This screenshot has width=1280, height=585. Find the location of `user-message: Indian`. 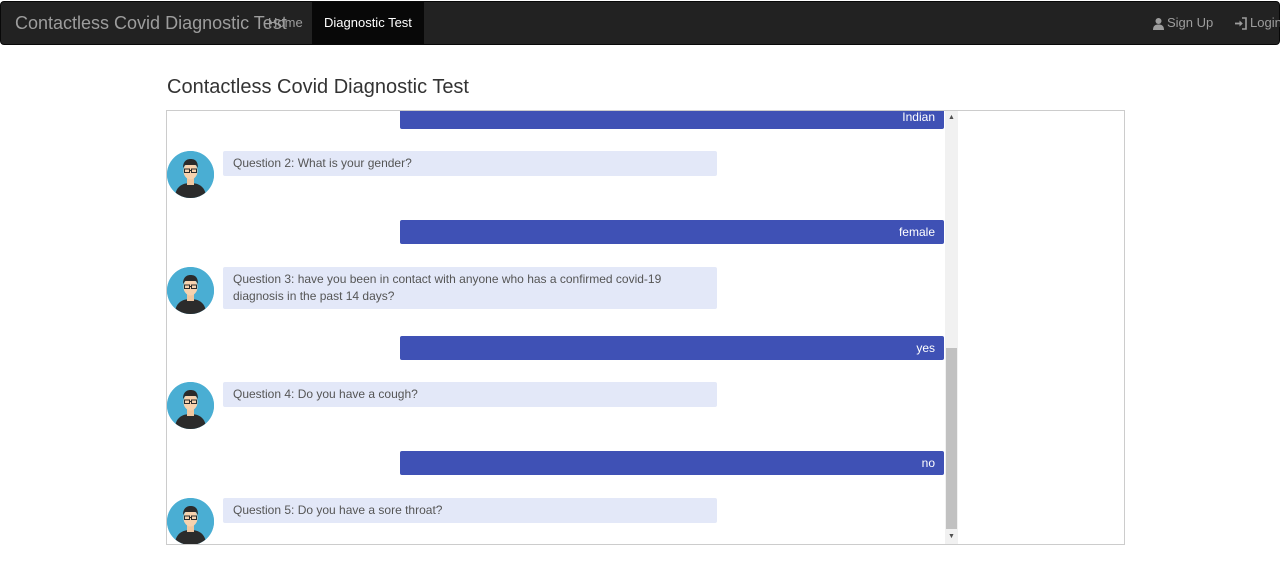

user-message: Indian is located at coordinates (672, 120).